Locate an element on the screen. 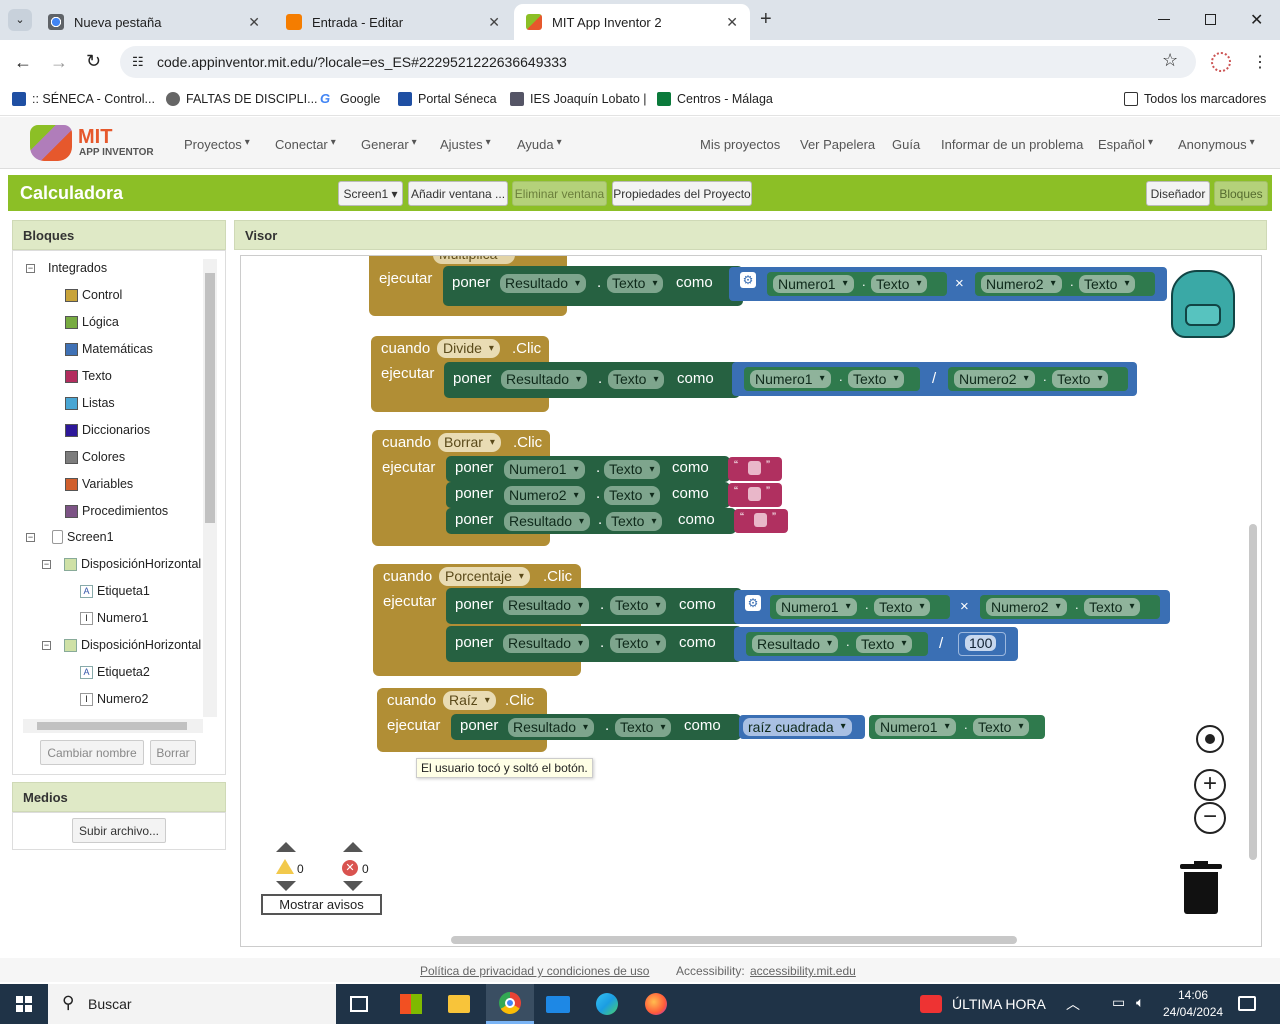  number-block: 100 is located at coordinates (982, 644).